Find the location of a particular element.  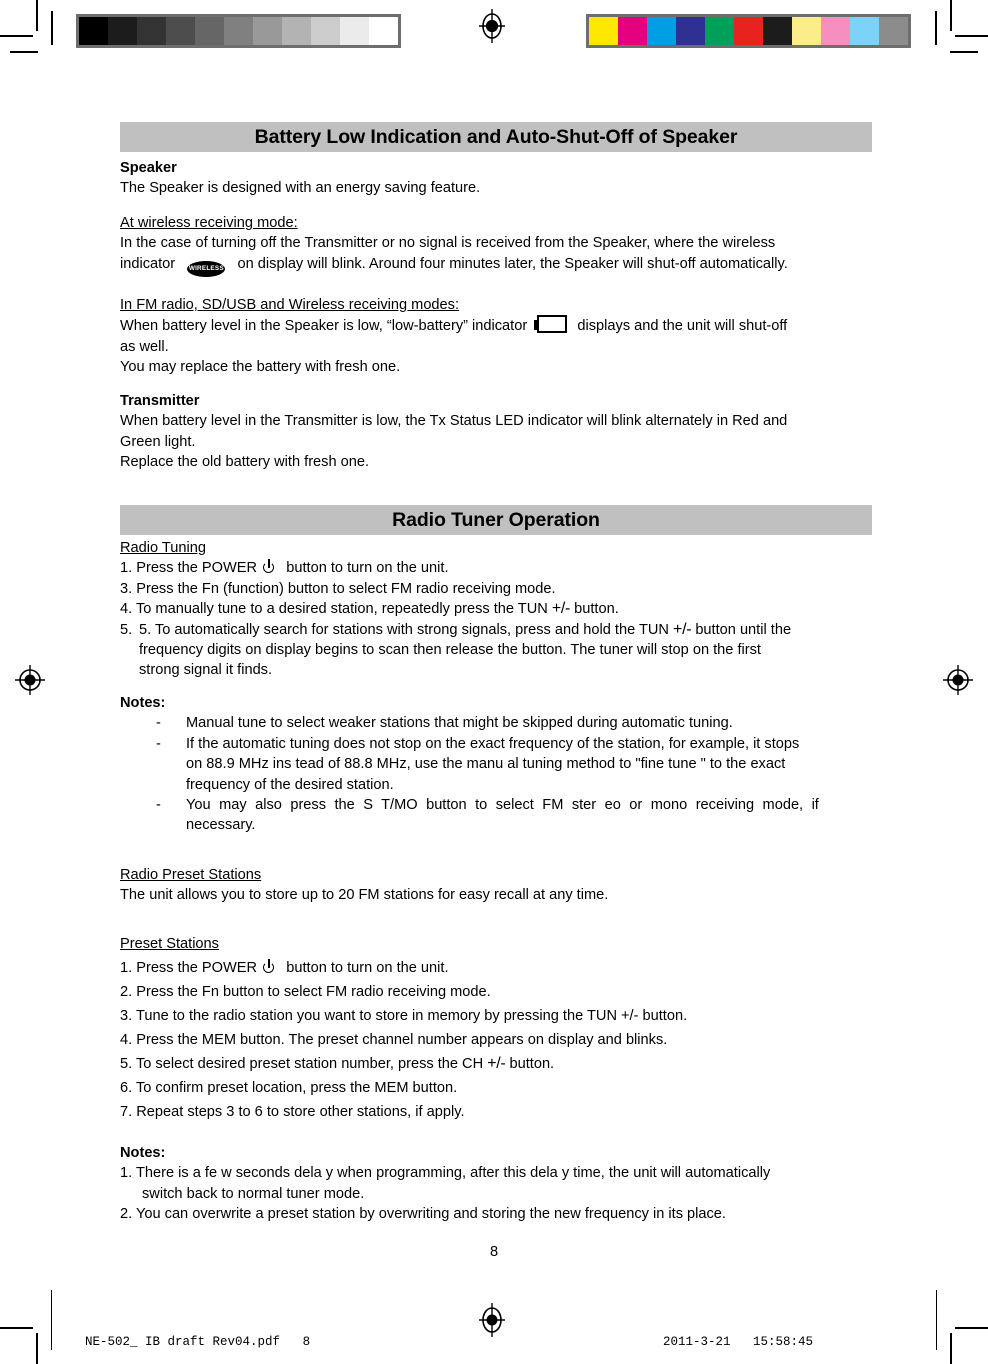

low-battery-indicator-icon is located at coordinates (551, 324).